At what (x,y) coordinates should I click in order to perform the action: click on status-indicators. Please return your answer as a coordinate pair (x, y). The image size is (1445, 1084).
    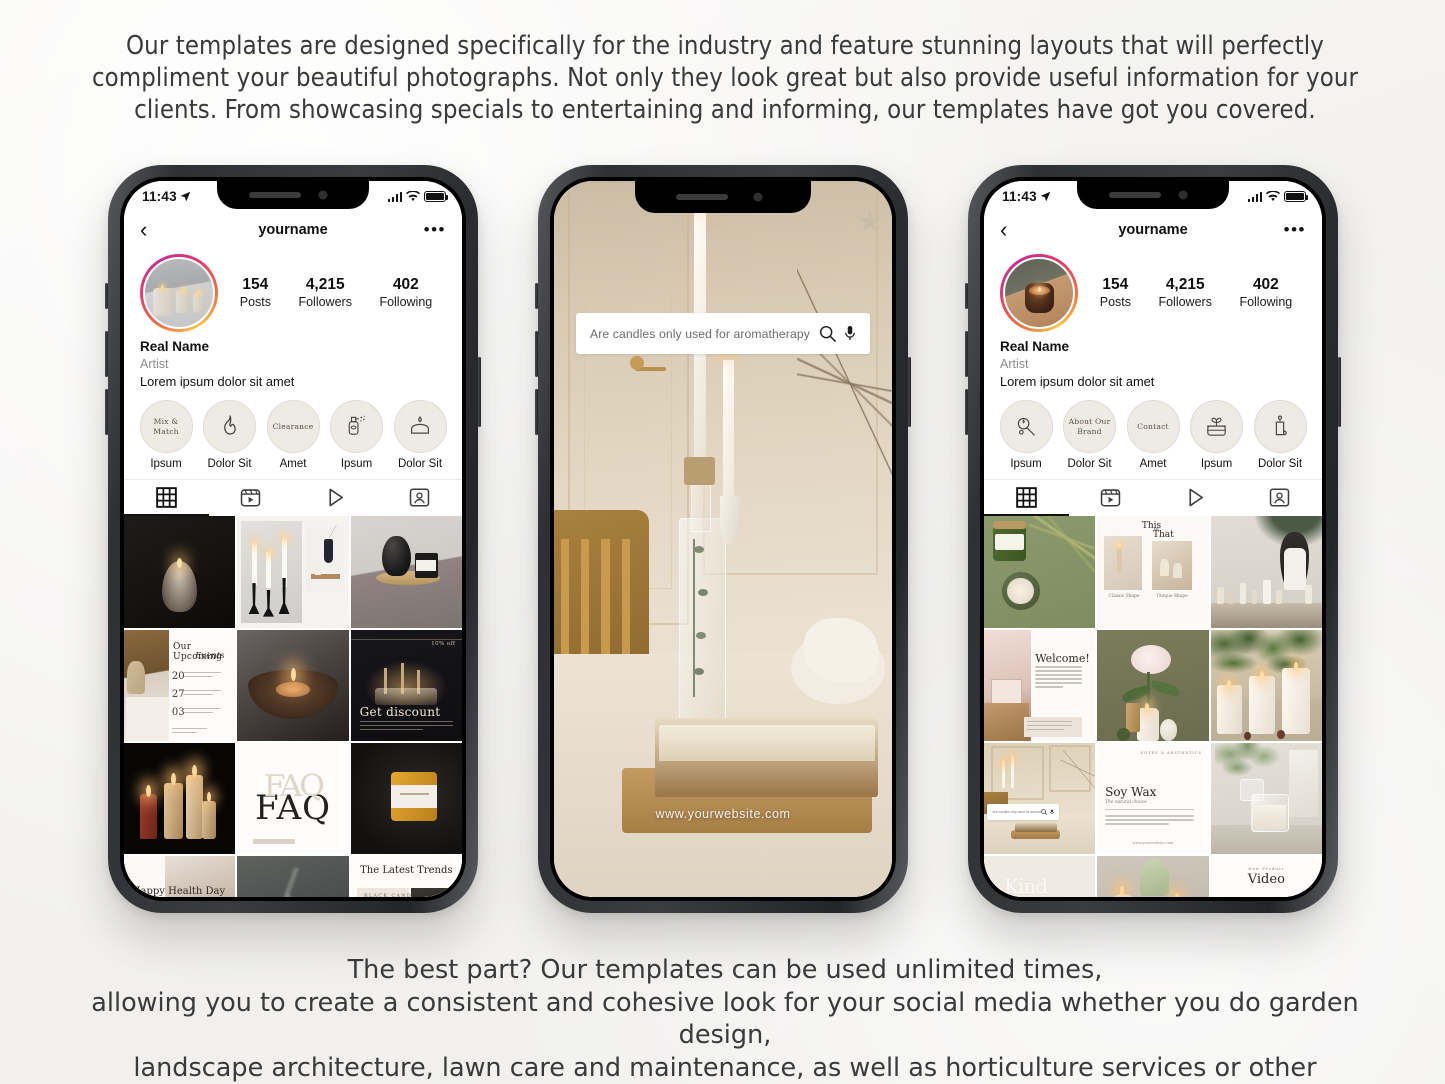
    Looking at the image, I should click on (1278, 196).